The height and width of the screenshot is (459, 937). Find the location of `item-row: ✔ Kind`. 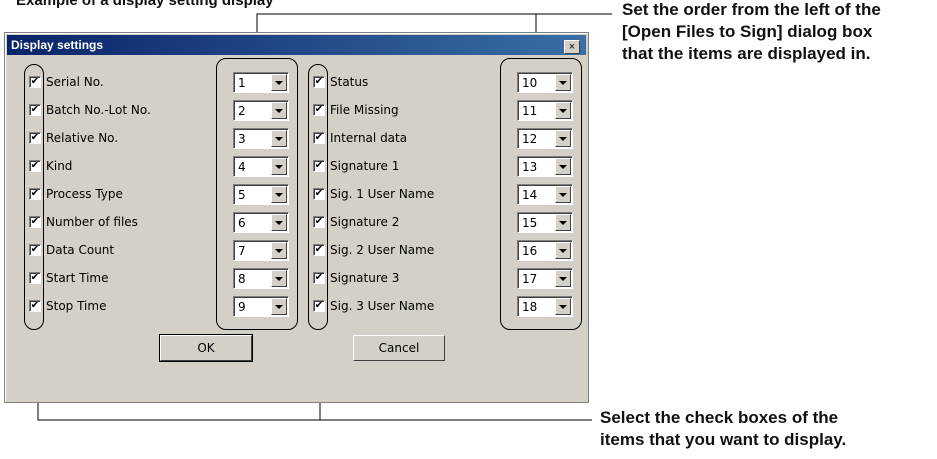

item-row: ✔ Kind is located at coordinates (119, 167).